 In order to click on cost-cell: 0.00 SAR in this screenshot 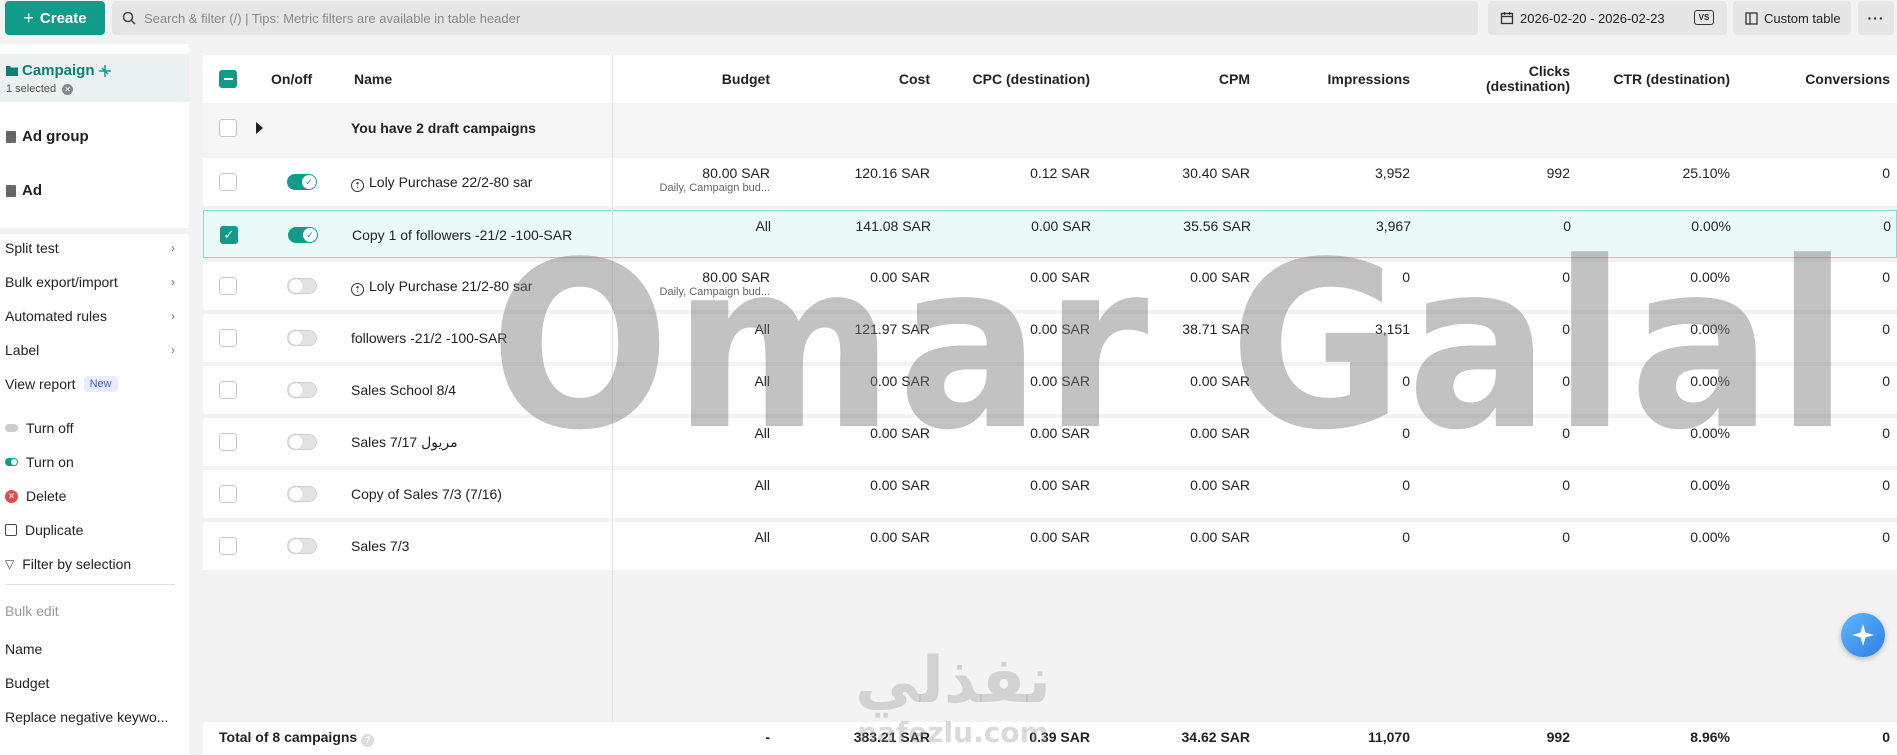, I will do `click(900, 433)`.